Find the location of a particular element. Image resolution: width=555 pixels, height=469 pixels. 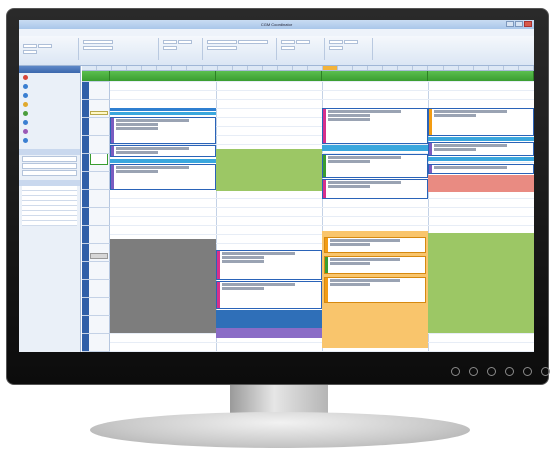

date-field is located at coordinates (98, 42).